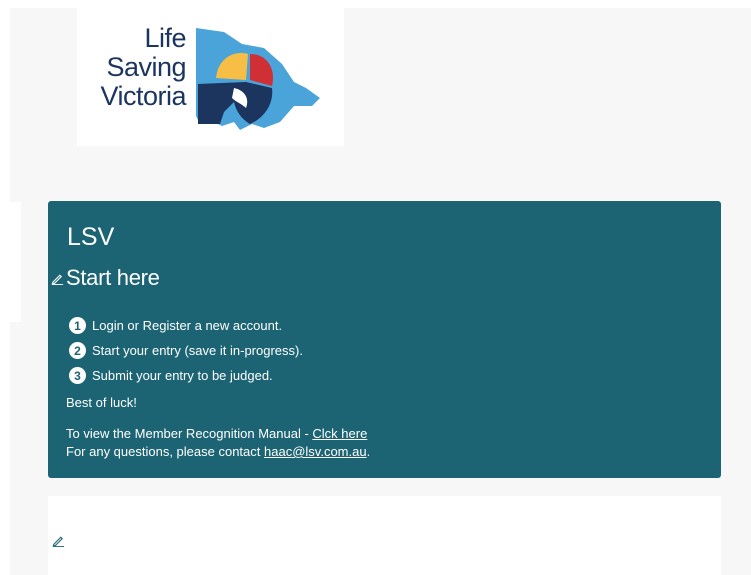 The height and width of the screenshot is (575, 751). I want to click on step-number-badge: 2, so click(77, 350).